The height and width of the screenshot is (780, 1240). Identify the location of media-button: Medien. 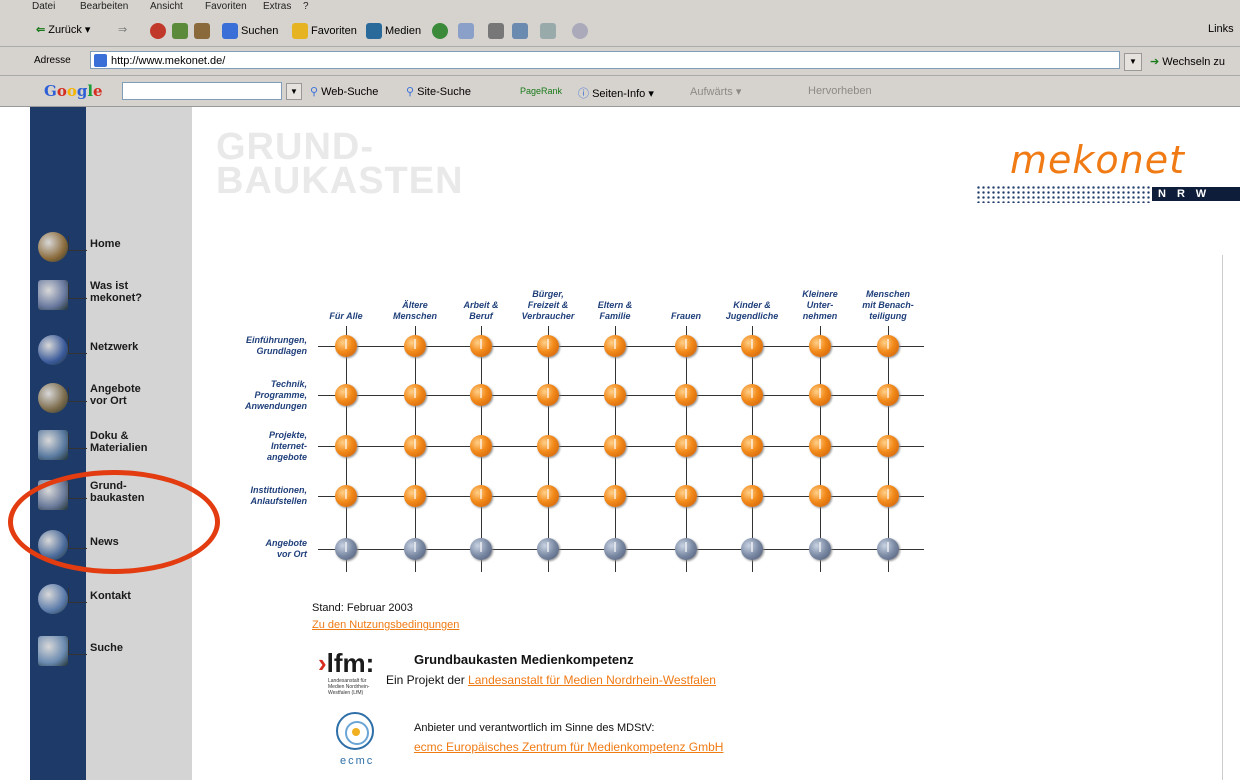
(393, 31).